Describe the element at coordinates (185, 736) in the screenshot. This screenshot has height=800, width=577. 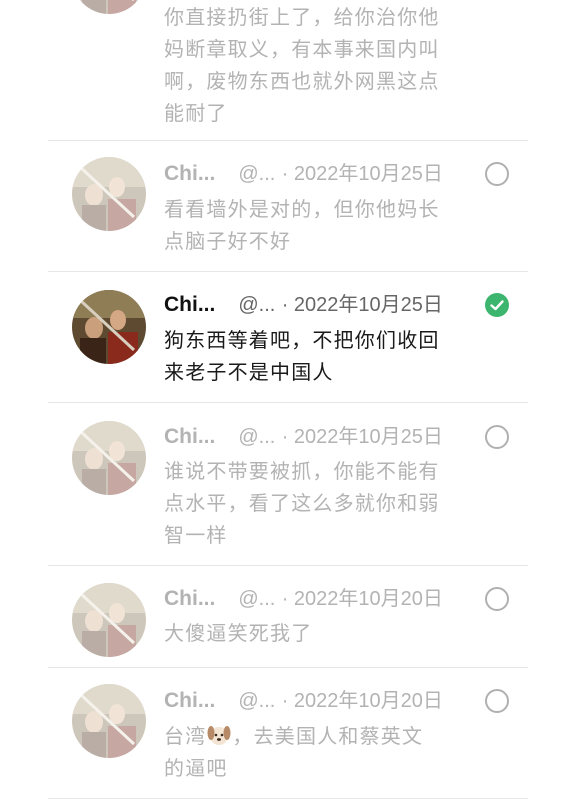
I see `tweet-text-start: 台湾` at that location.